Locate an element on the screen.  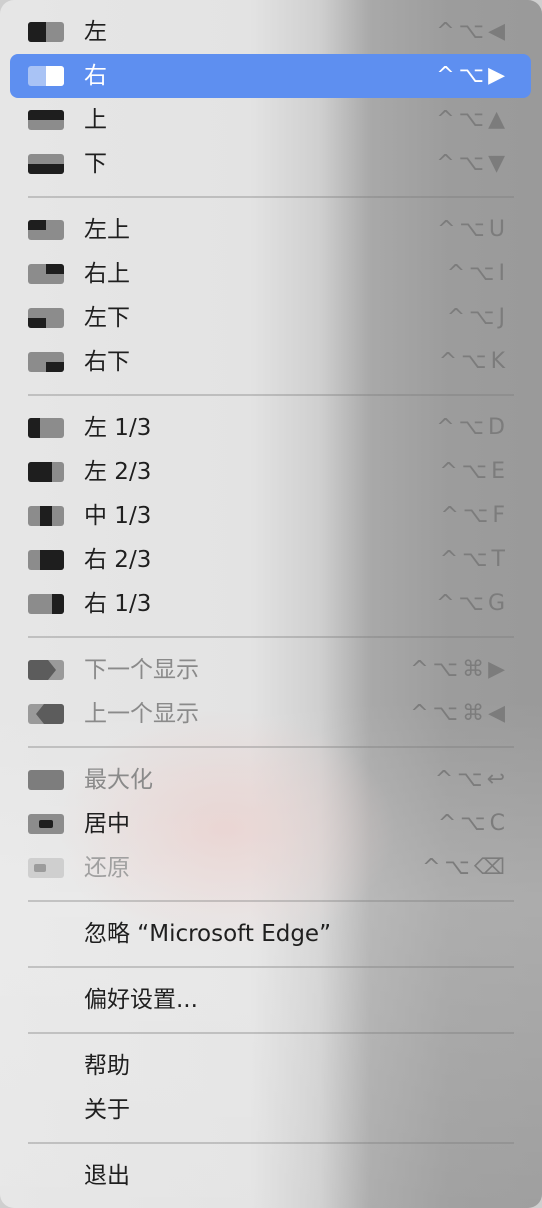
menu-item-bottom: 下 ^⌥▼ is located at coordinates (270, 164).